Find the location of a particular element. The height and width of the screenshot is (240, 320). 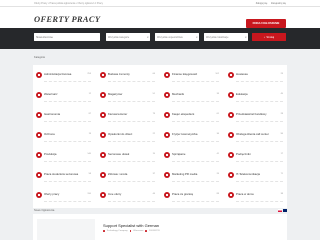

location-select: Wszystkie lokalizacje ▾ is located at coordinates (226, 37).